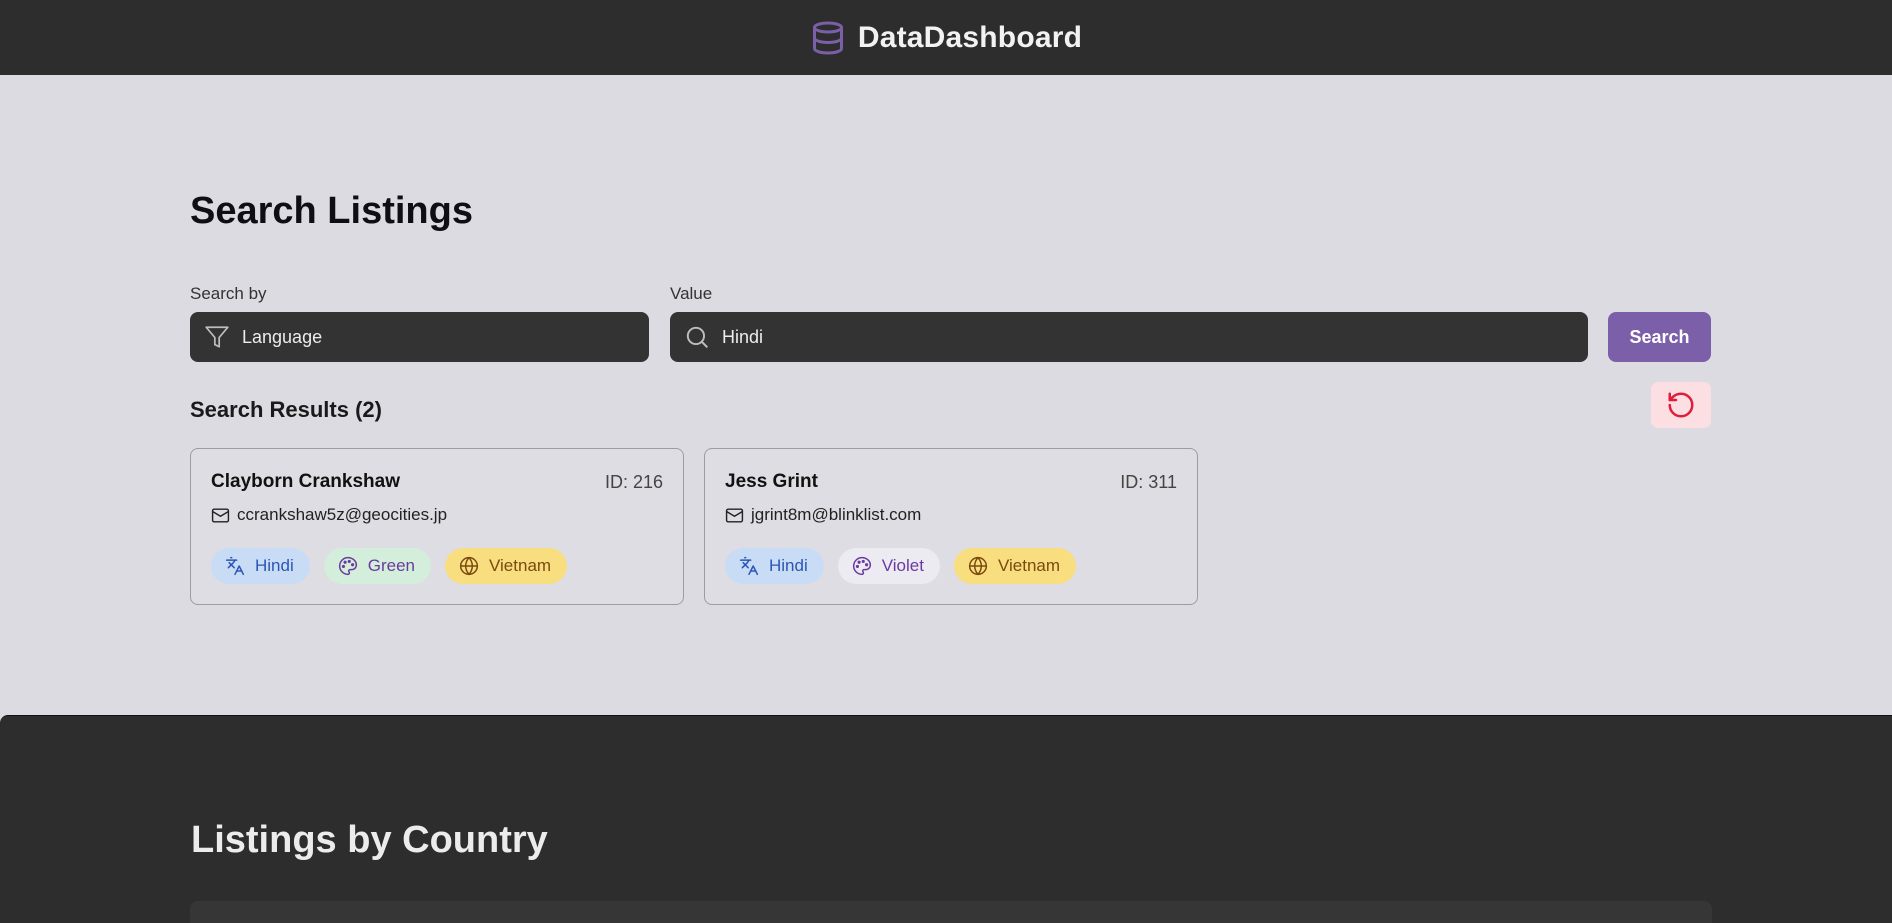 The image size is (1892, 923). I want to click on value-input: Hindi, so click(1129, 337).